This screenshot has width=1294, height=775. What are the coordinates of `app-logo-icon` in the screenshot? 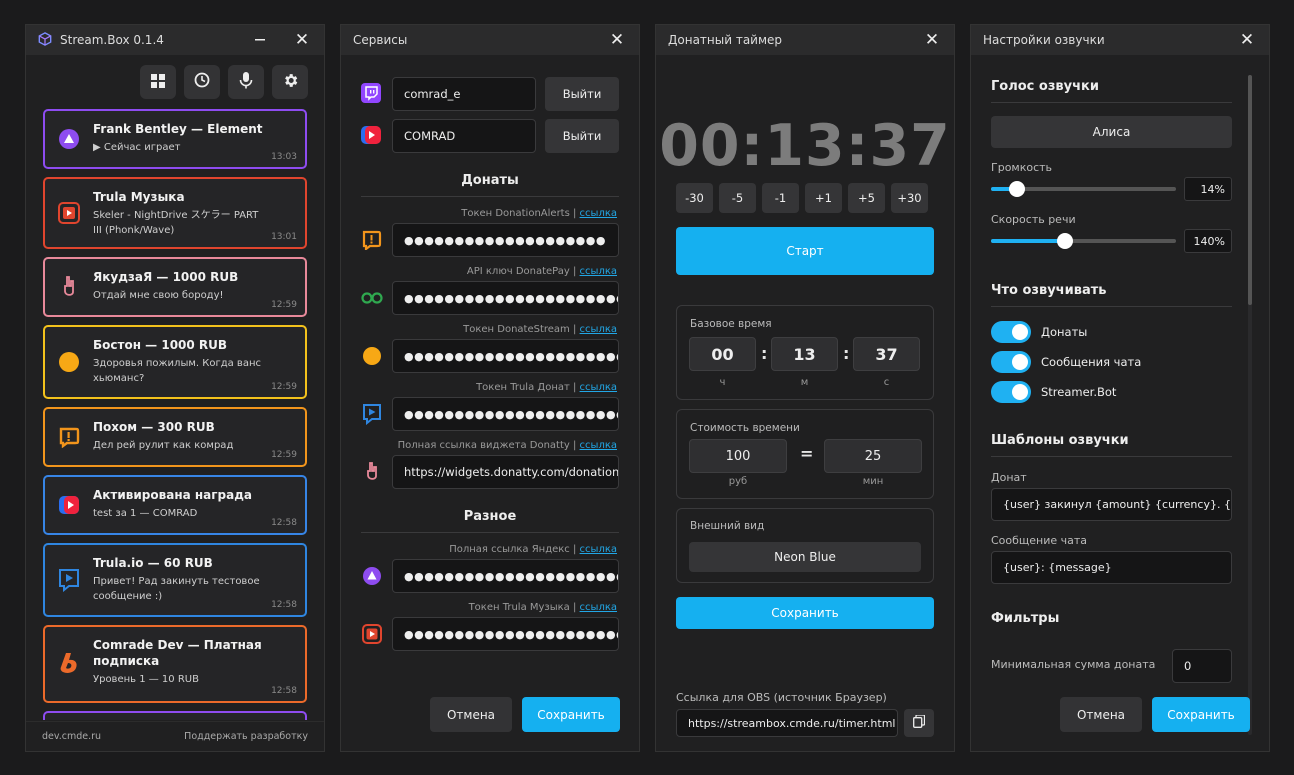 It's located at (46, 40).